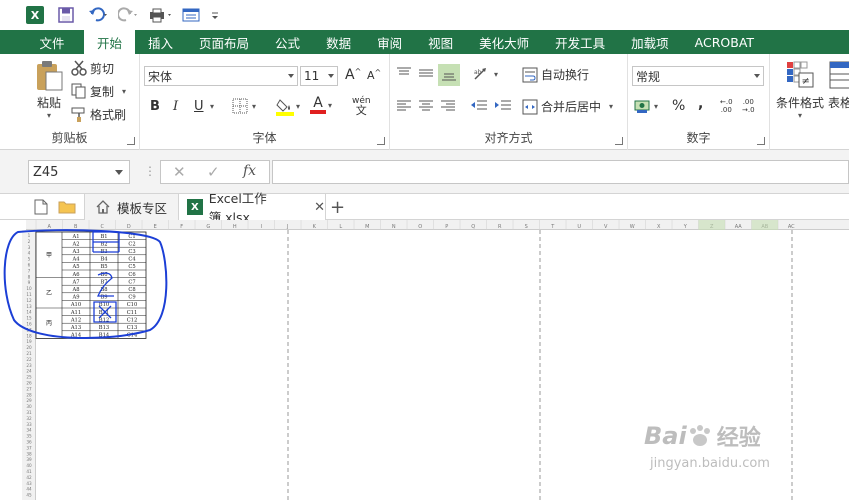 The width and height of the screenshot is (849, 500). I want to click on tab-home: 开始, so click(110, 42).